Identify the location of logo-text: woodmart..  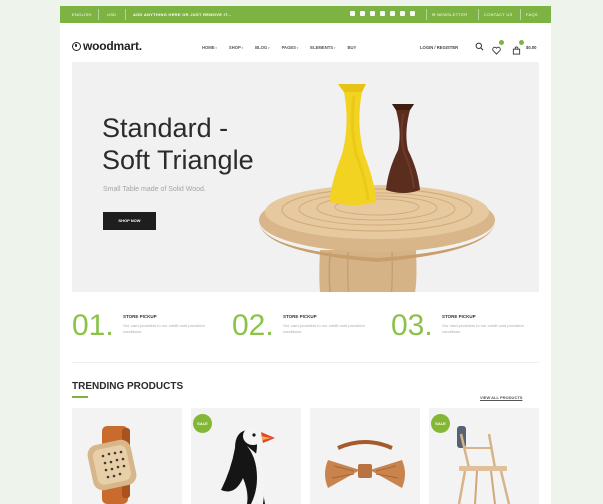
(112, 46).